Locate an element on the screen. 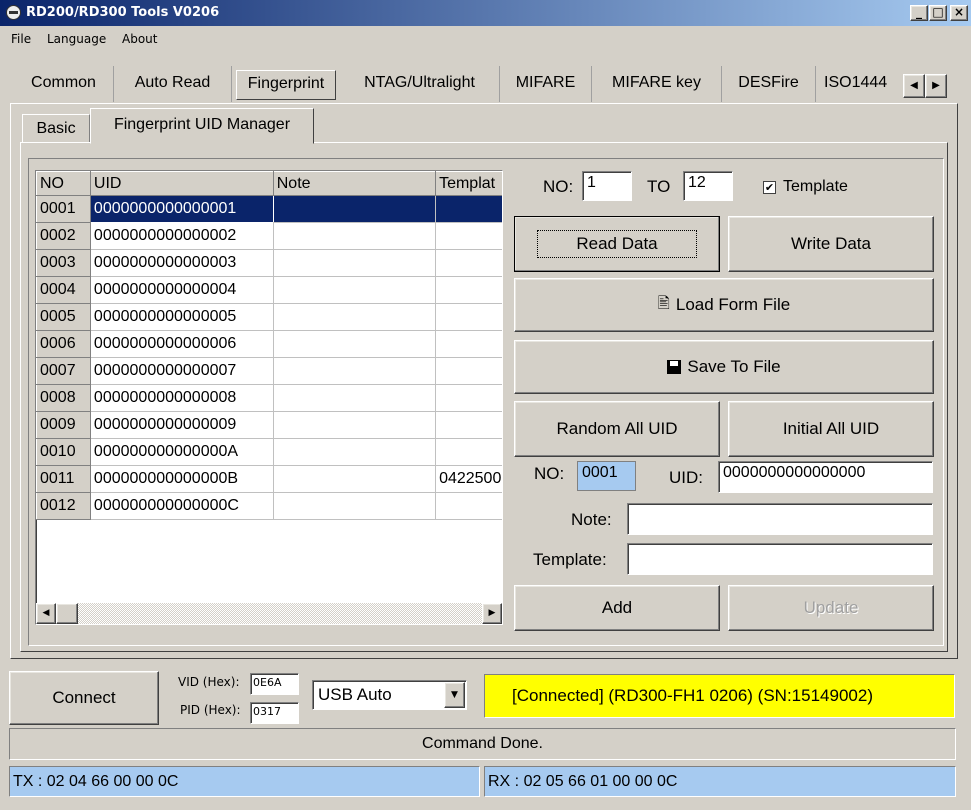  tab-mifare-key: MIFARE key is located at coordinates (657, 84).